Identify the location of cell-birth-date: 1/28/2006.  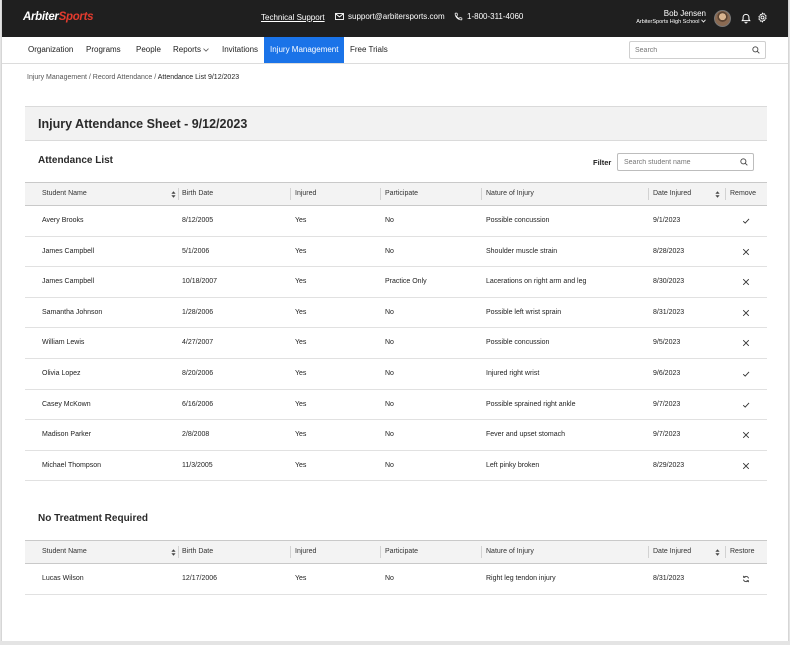
(198, 312).